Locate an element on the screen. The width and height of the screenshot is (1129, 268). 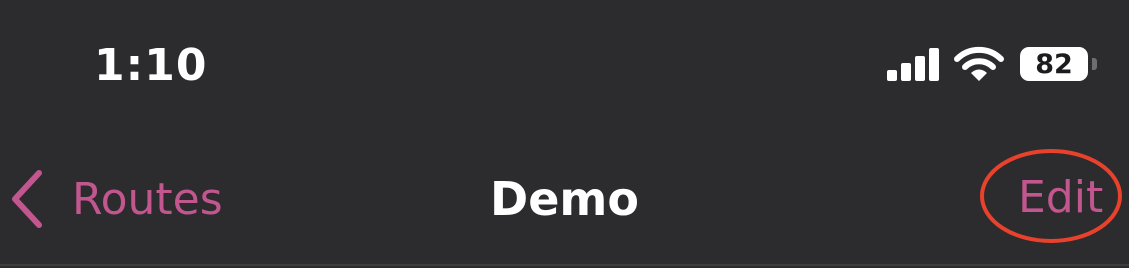
page-title: Demo is located at coordinates (564, 199).